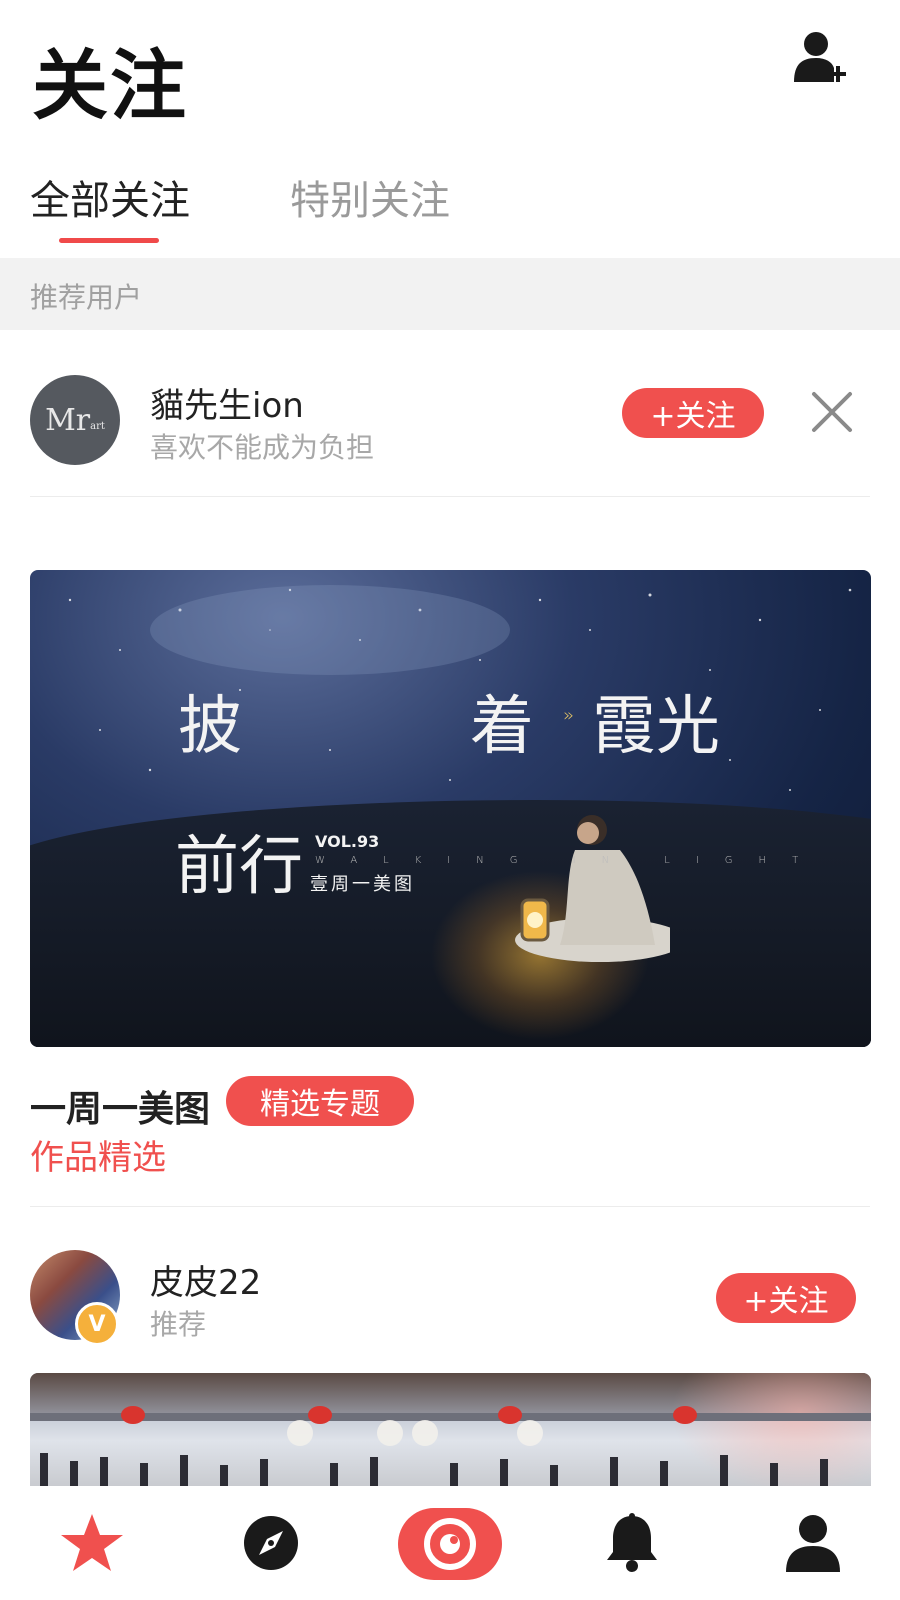  Describe the element at coordinates (110, 85) in the screenshot. I see `page-title: 关注` at that location.